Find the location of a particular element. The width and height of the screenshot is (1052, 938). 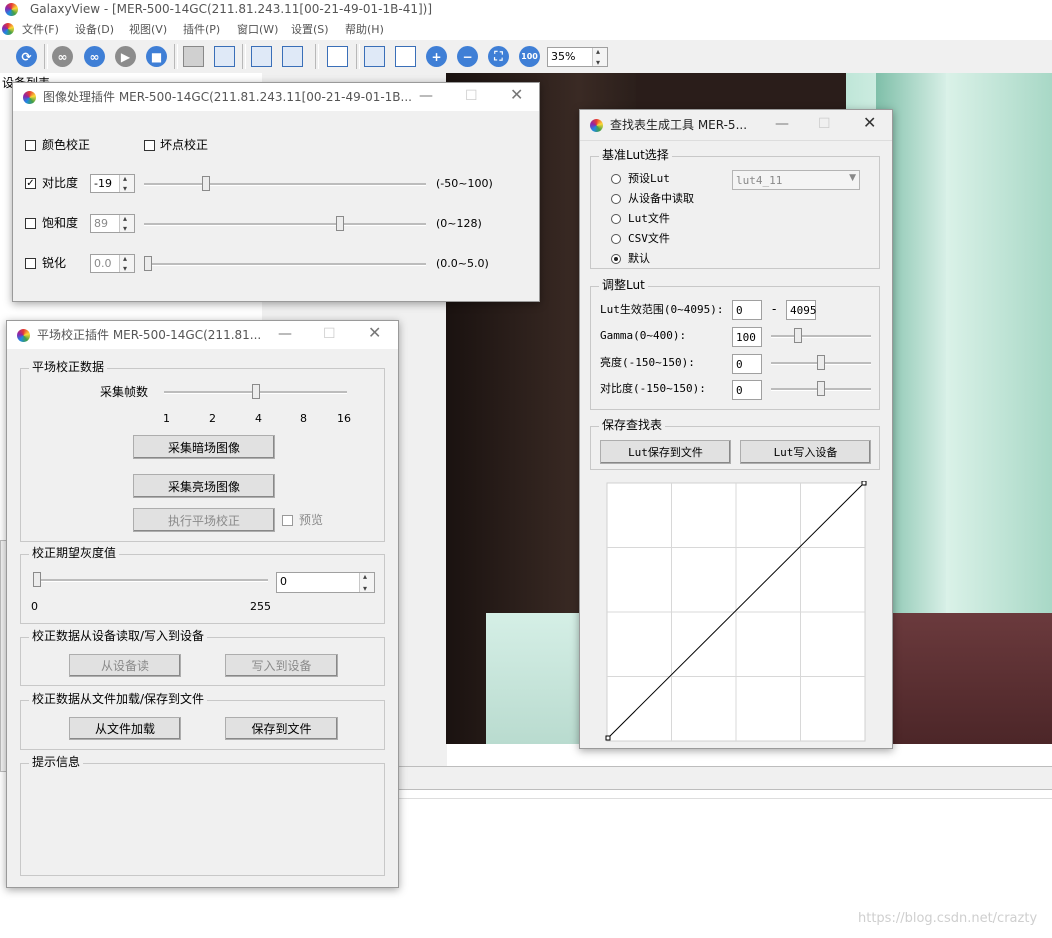

lut-save-to-file-button: Lut保存到文件 is located at coordinates (665, 452).